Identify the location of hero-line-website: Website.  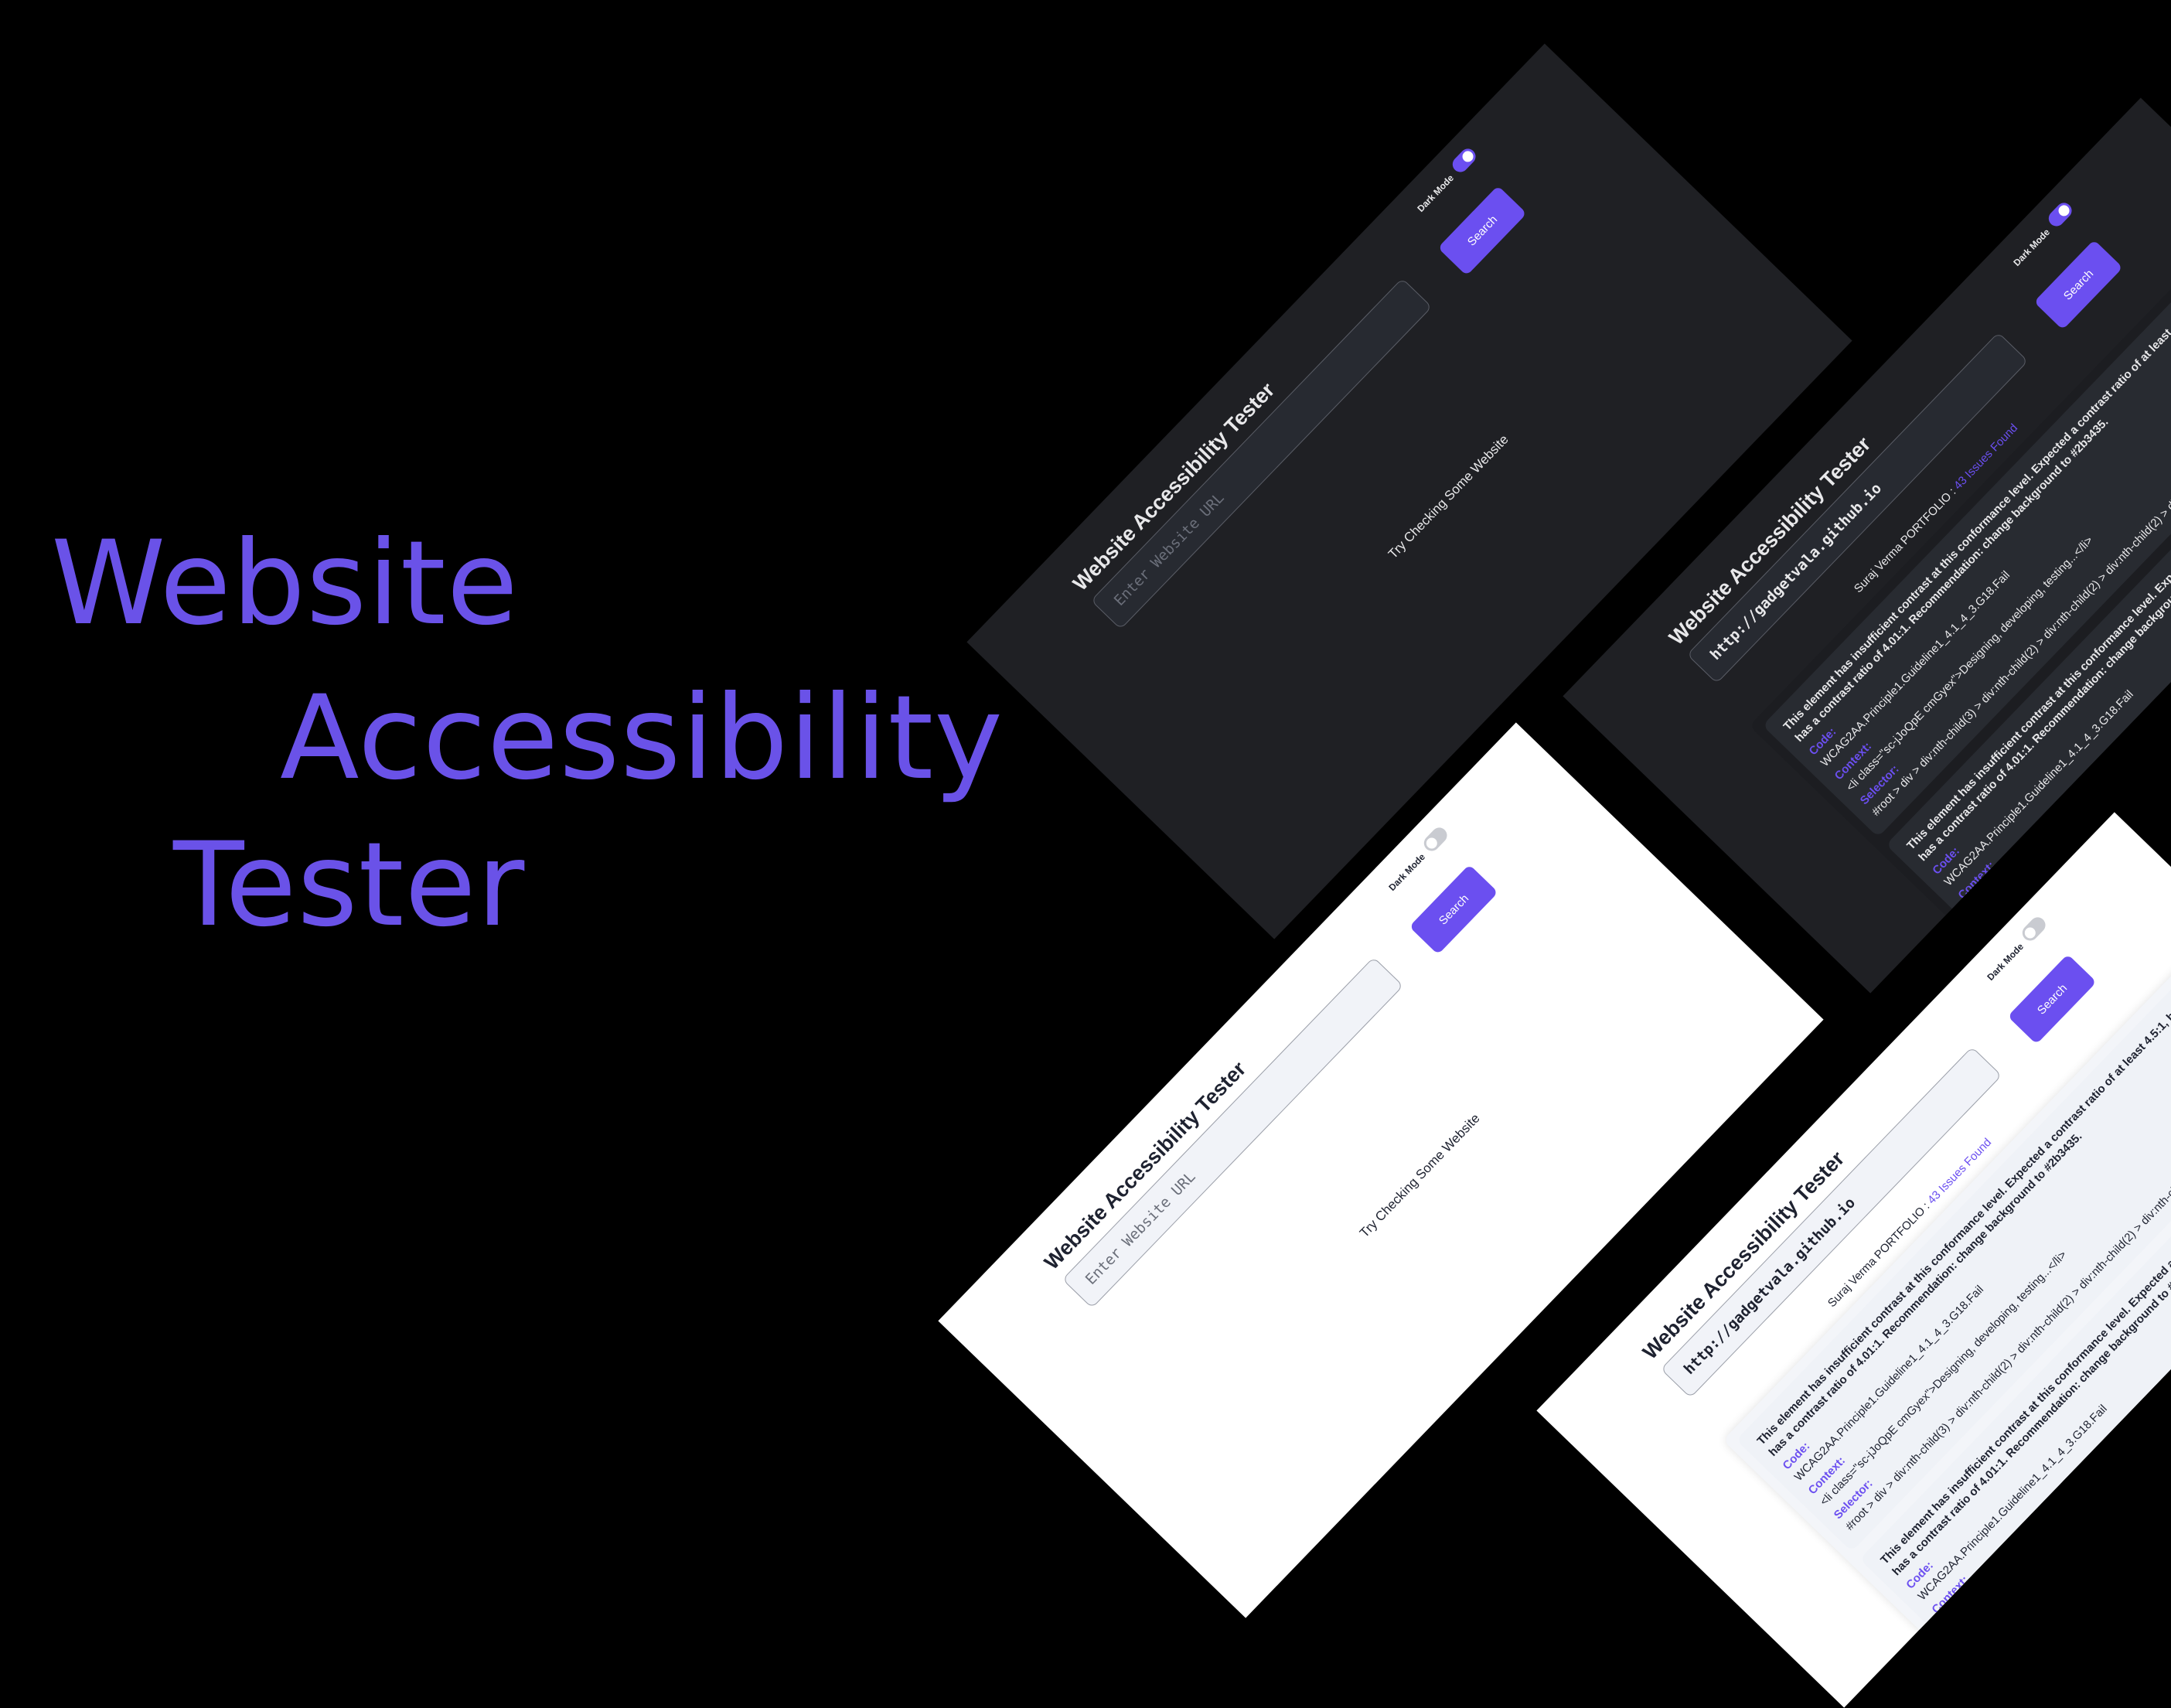
(285, 583).